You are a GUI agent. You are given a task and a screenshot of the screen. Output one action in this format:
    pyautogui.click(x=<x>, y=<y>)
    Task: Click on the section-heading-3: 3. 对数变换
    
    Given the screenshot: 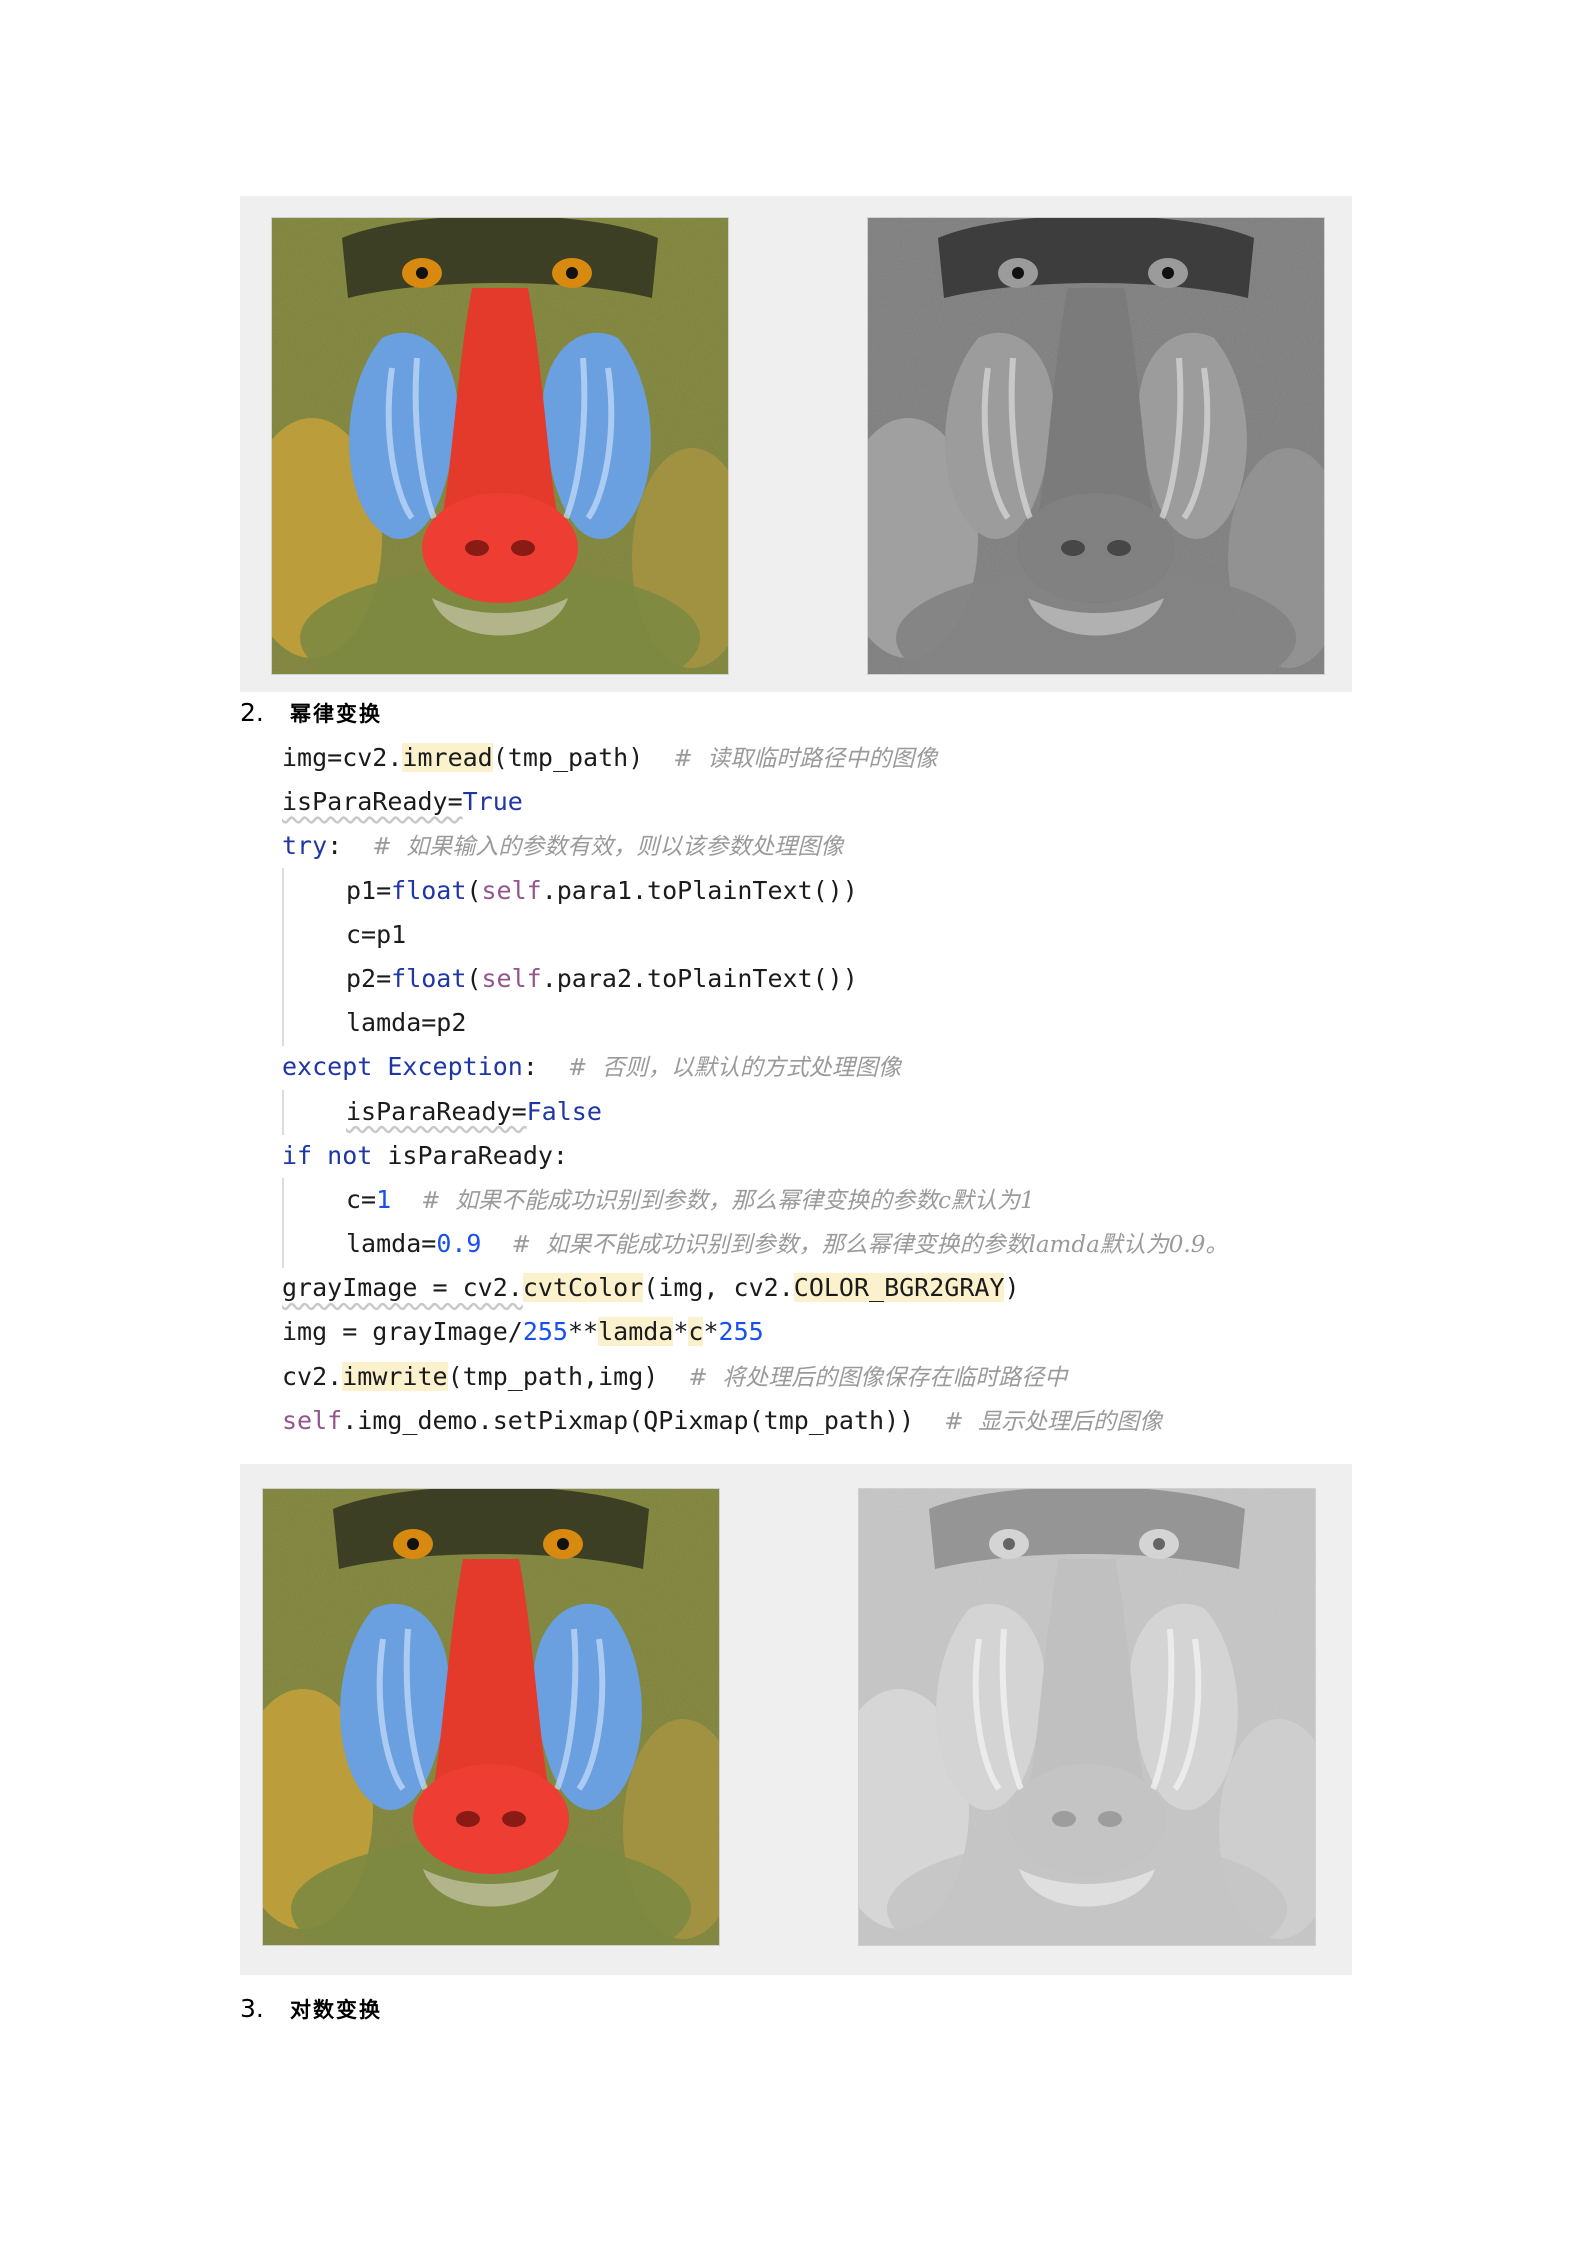 What is the action you would take?
    pyautogui.click(x=311, y=2009)
    